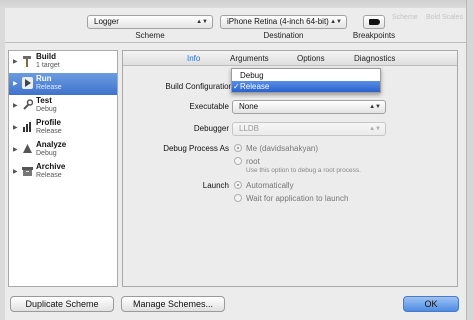 Image resolution: width=474 pixels, height=320 pixels. What do you see at coordinates (63, 172) in the screenshot?
I see `sidebar-item-archive: ▶ Archive Release` at bounding box center [63, 172].